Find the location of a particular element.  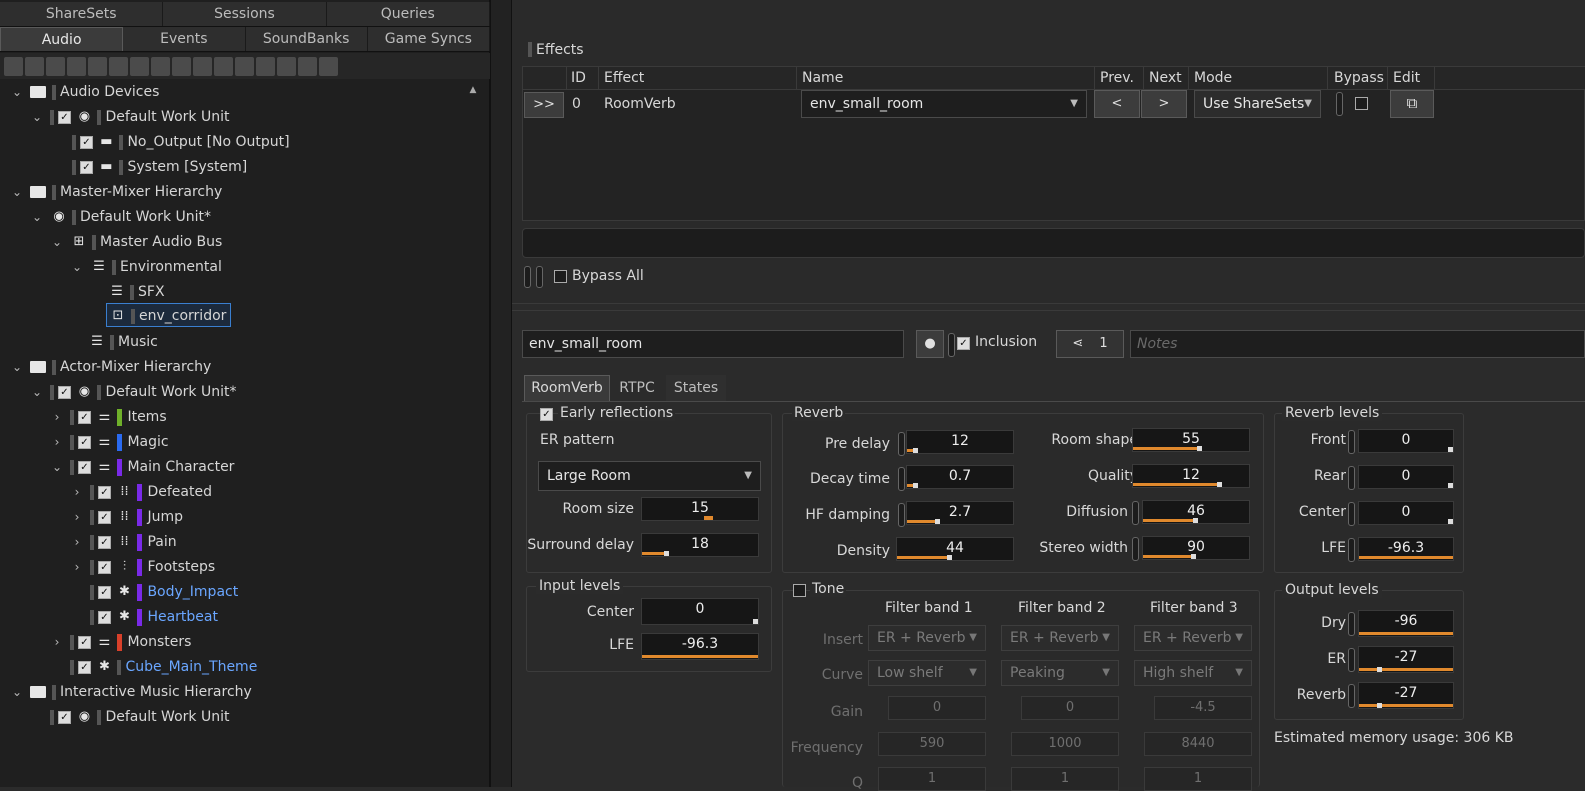

expand-effect-button: >> is located at coordinates (544, 105).